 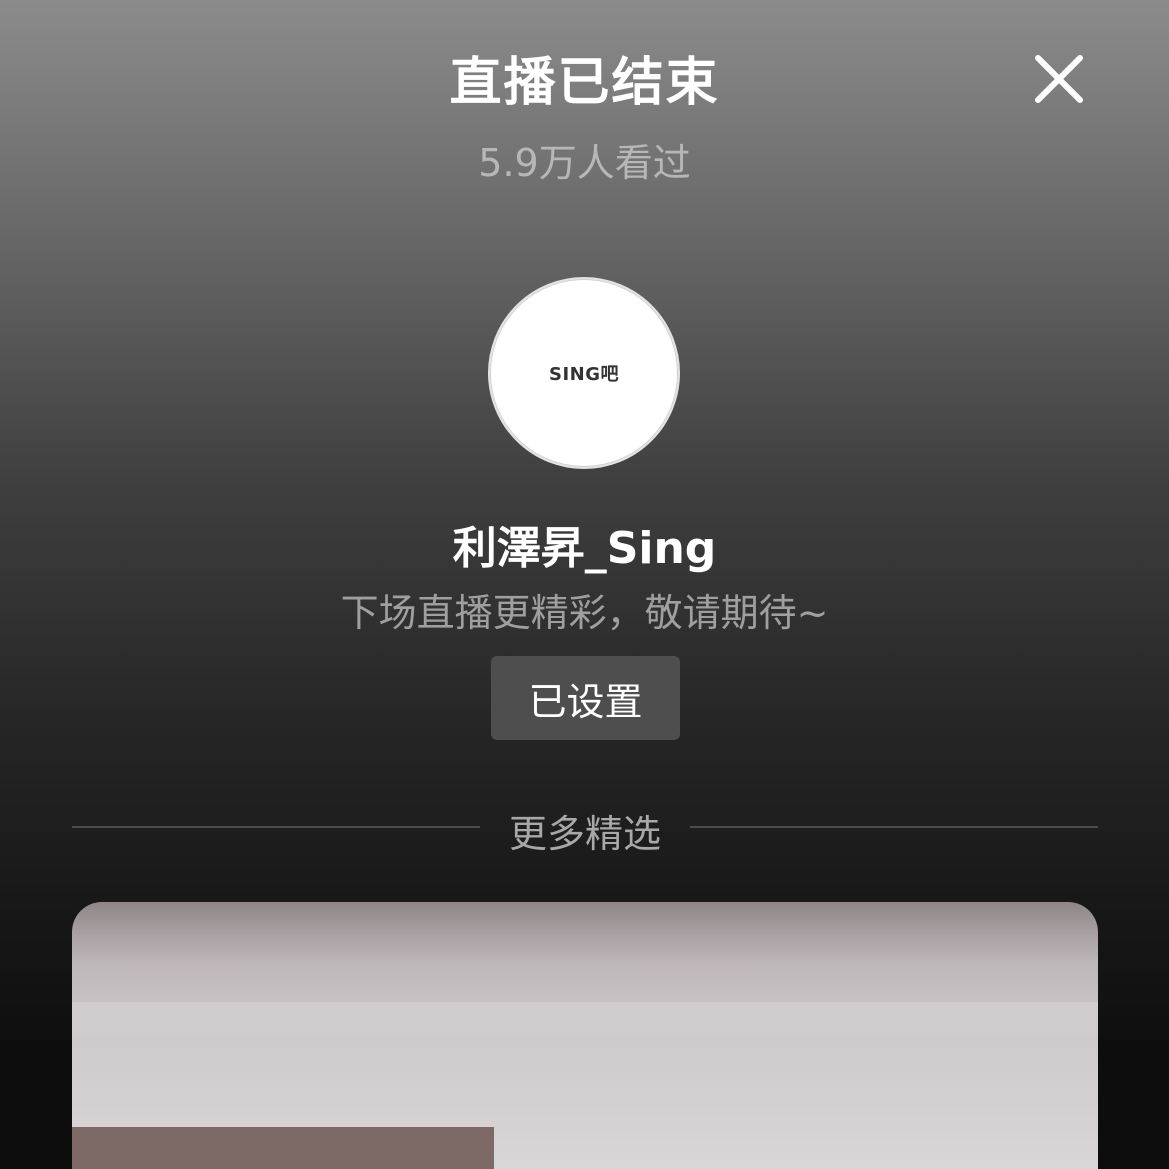 I want to click on avatar-logo-text: SING吧, so click(x=584, y=374).